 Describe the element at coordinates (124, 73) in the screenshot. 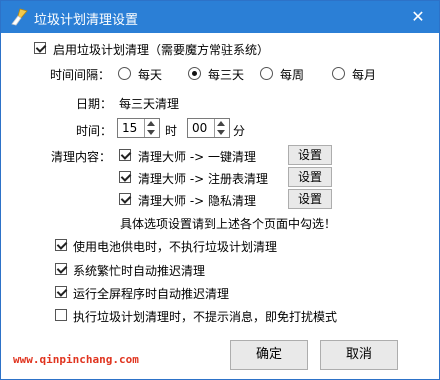

I see `interval-radio-daily` at that location.